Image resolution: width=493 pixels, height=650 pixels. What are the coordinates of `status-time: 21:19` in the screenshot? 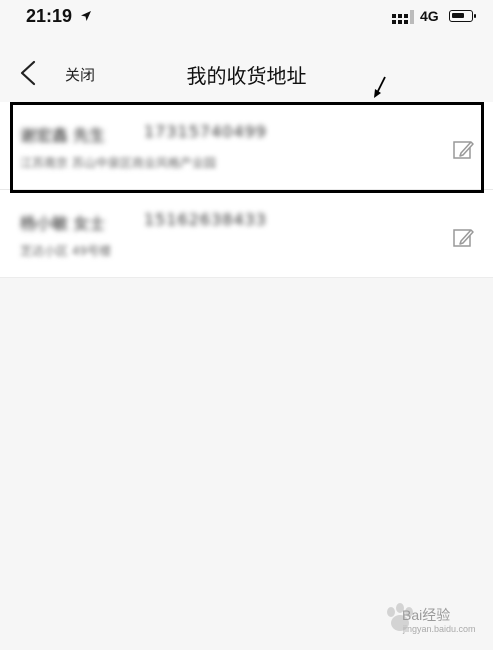 It's located at (49, 16).